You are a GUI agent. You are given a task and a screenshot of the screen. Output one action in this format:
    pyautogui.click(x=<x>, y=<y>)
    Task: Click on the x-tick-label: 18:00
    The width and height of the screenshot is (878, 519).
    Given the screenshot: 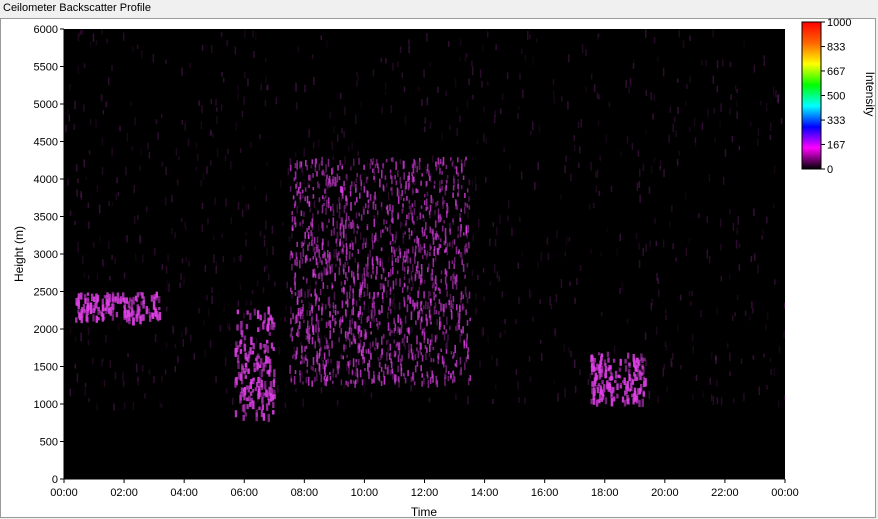 What is the action you would take?
    pyautogui.click(x=605, y=493)
    